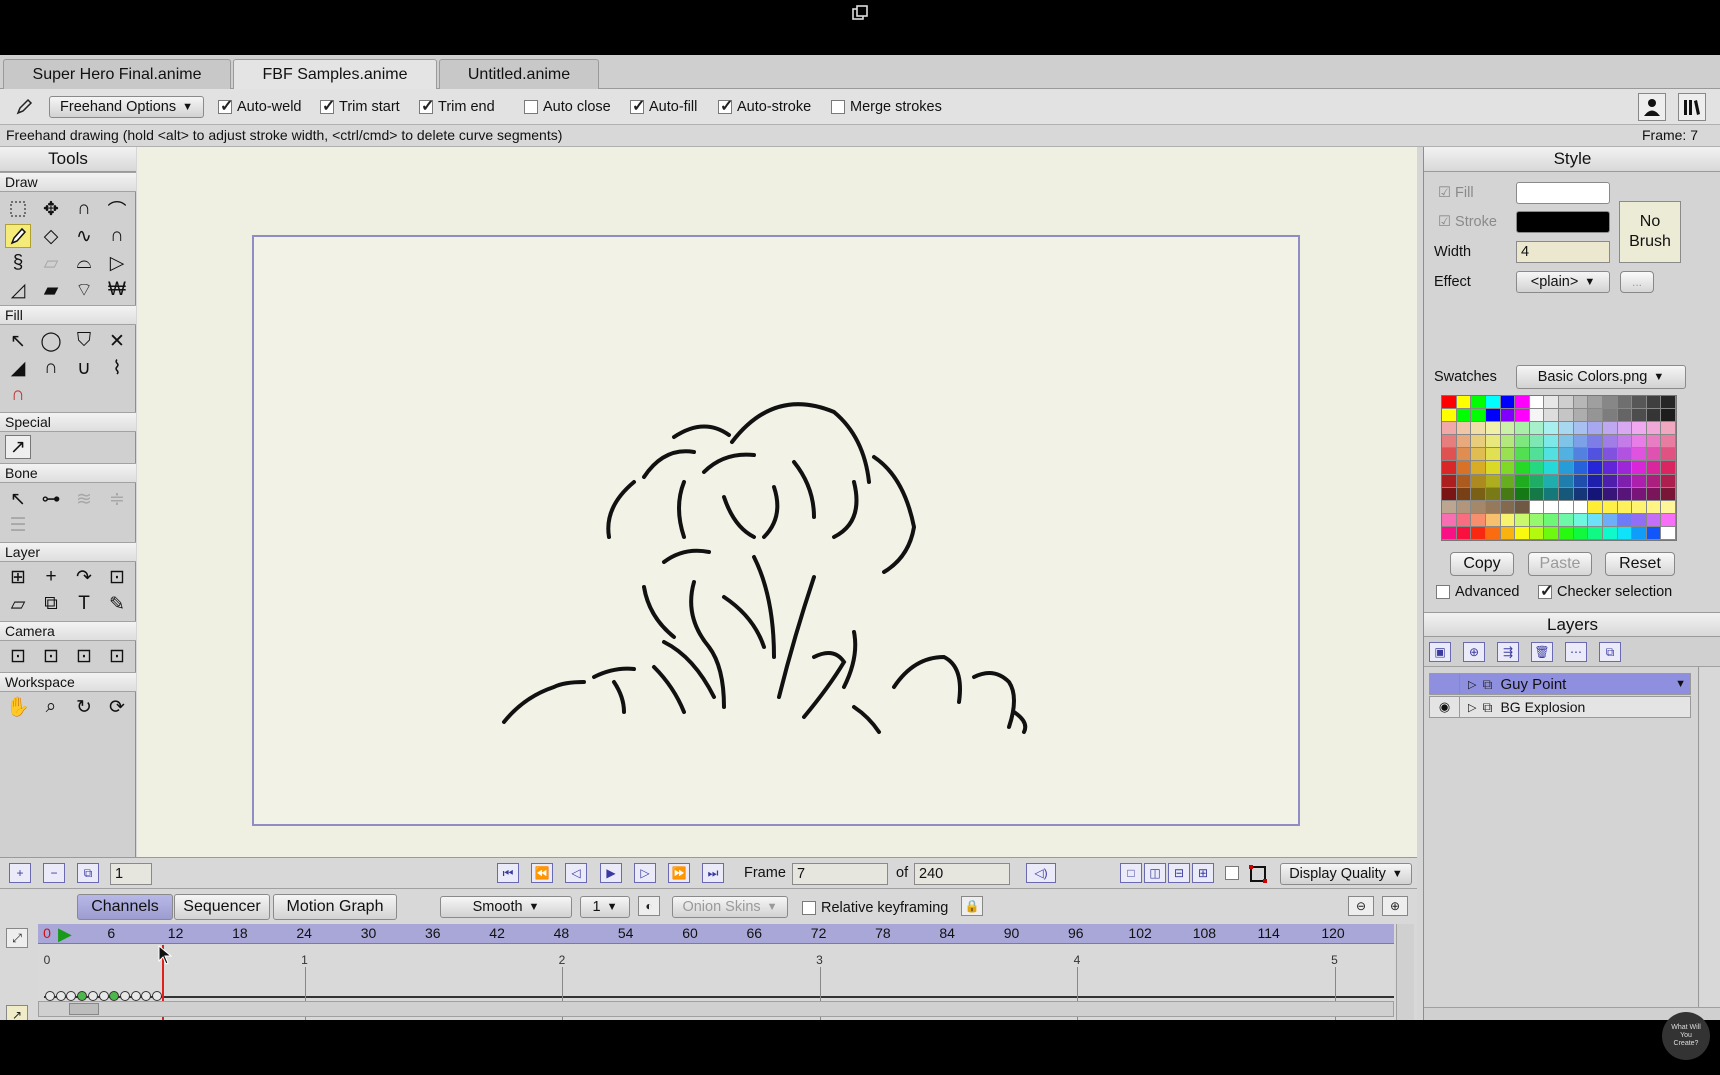  I want to click on total-frames-field: 240, so click(962, 874).